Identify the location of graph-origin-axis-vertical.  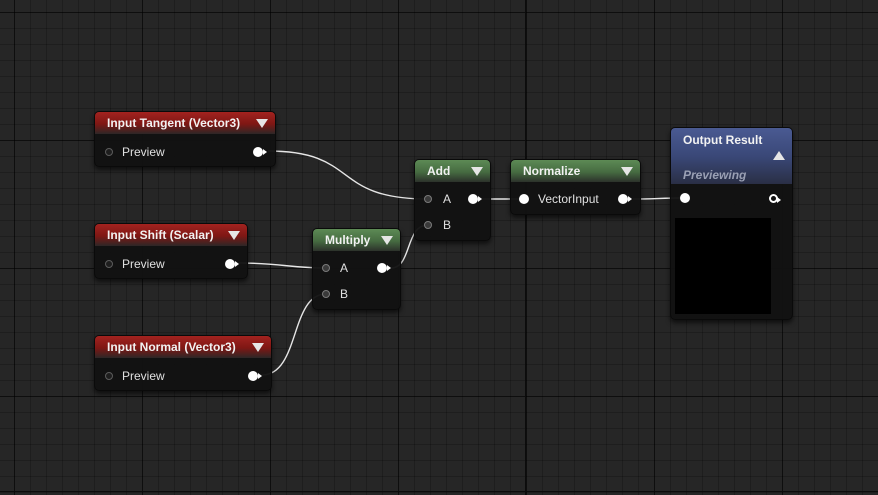
(525, 247).